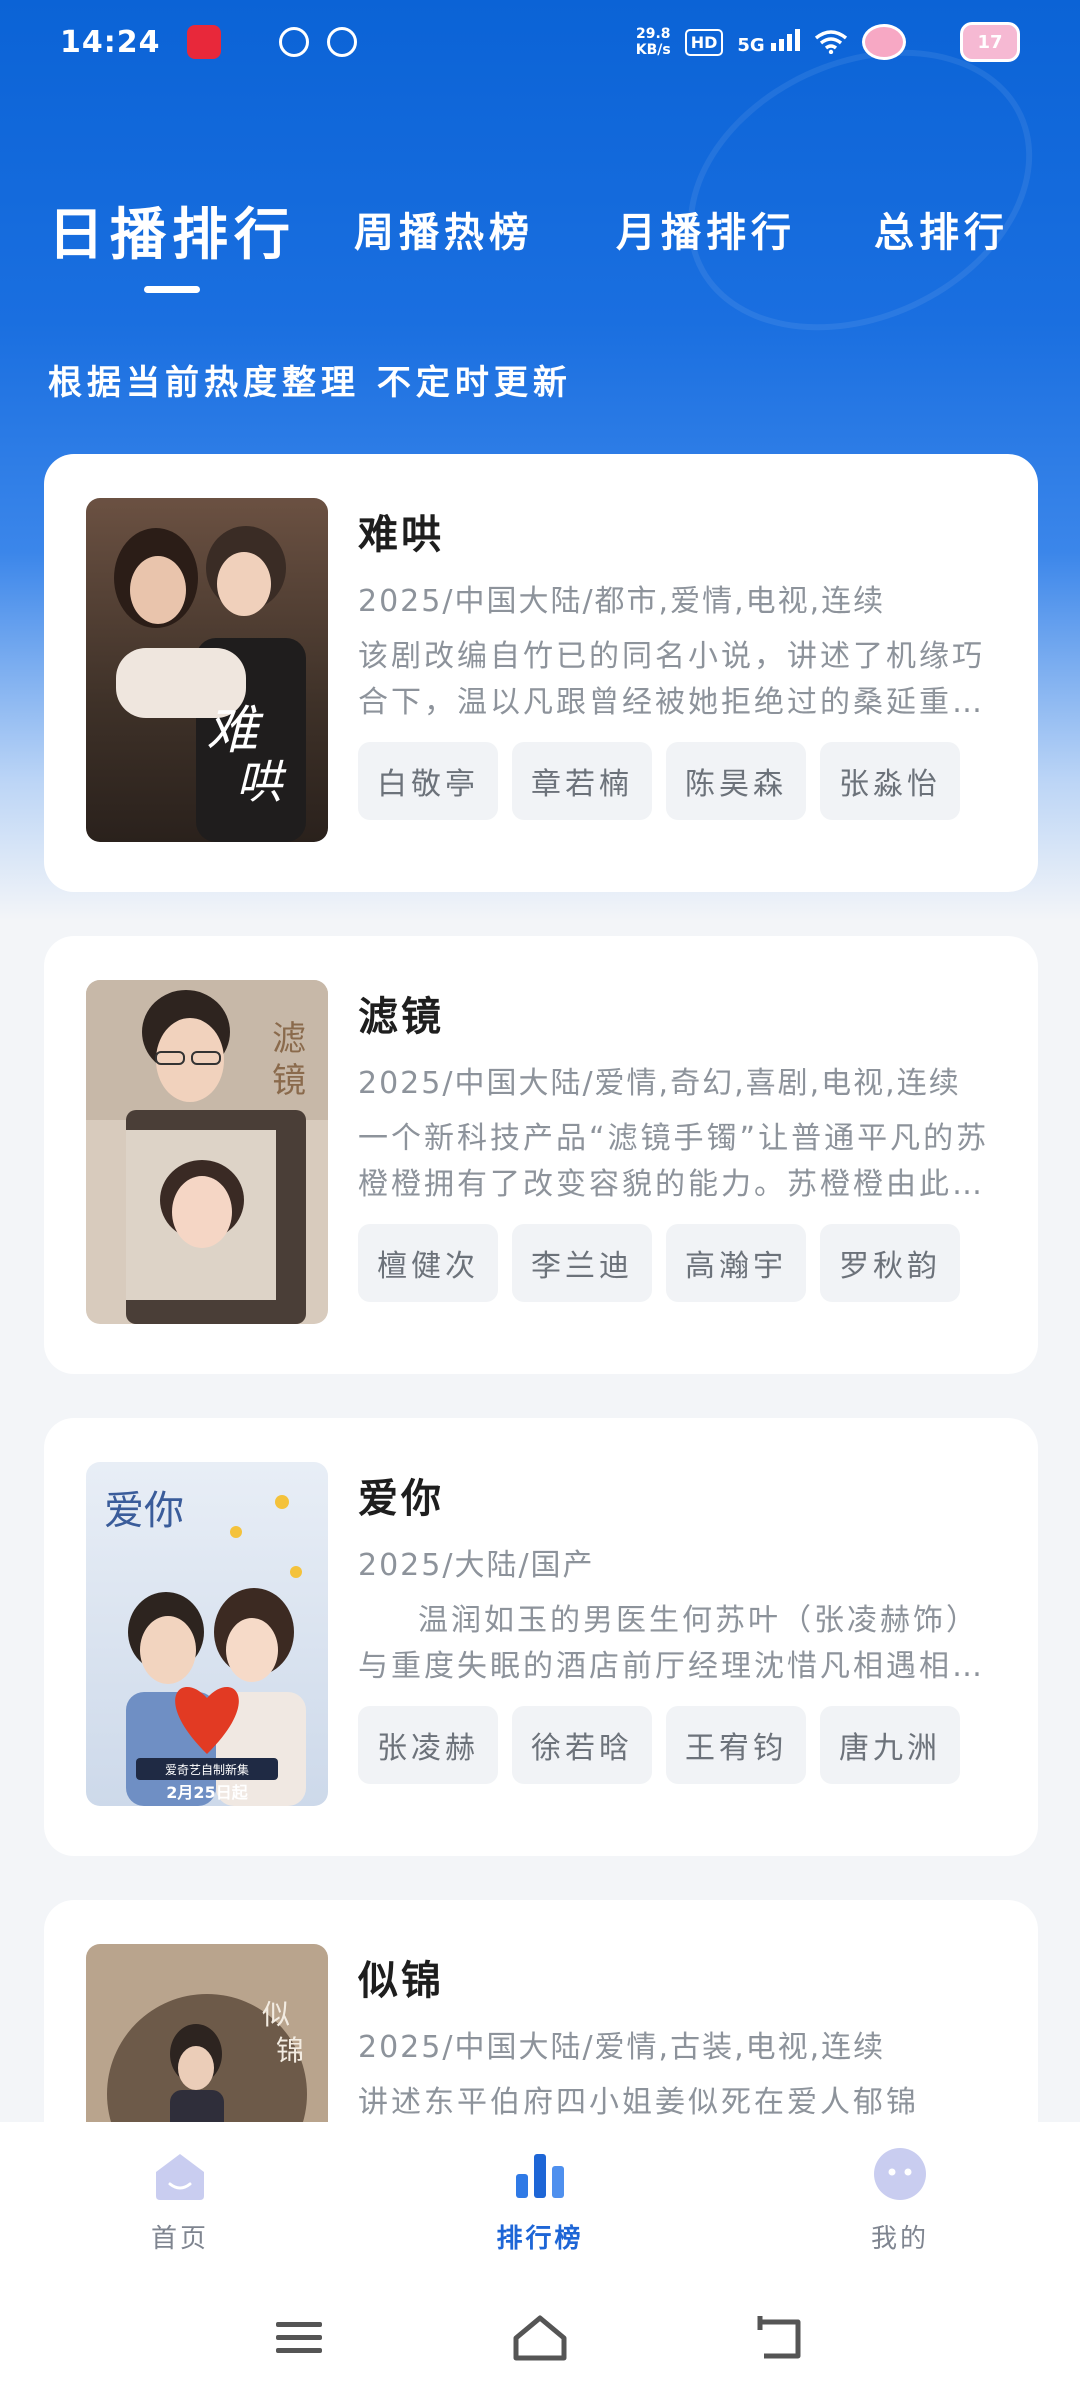 This screenshot has width=1080, height=2400. What do you see at coordinates (736, 1745) in the screenshot?
I see `cast-chip: 王宥钧` at bounding box center [736, 1745].